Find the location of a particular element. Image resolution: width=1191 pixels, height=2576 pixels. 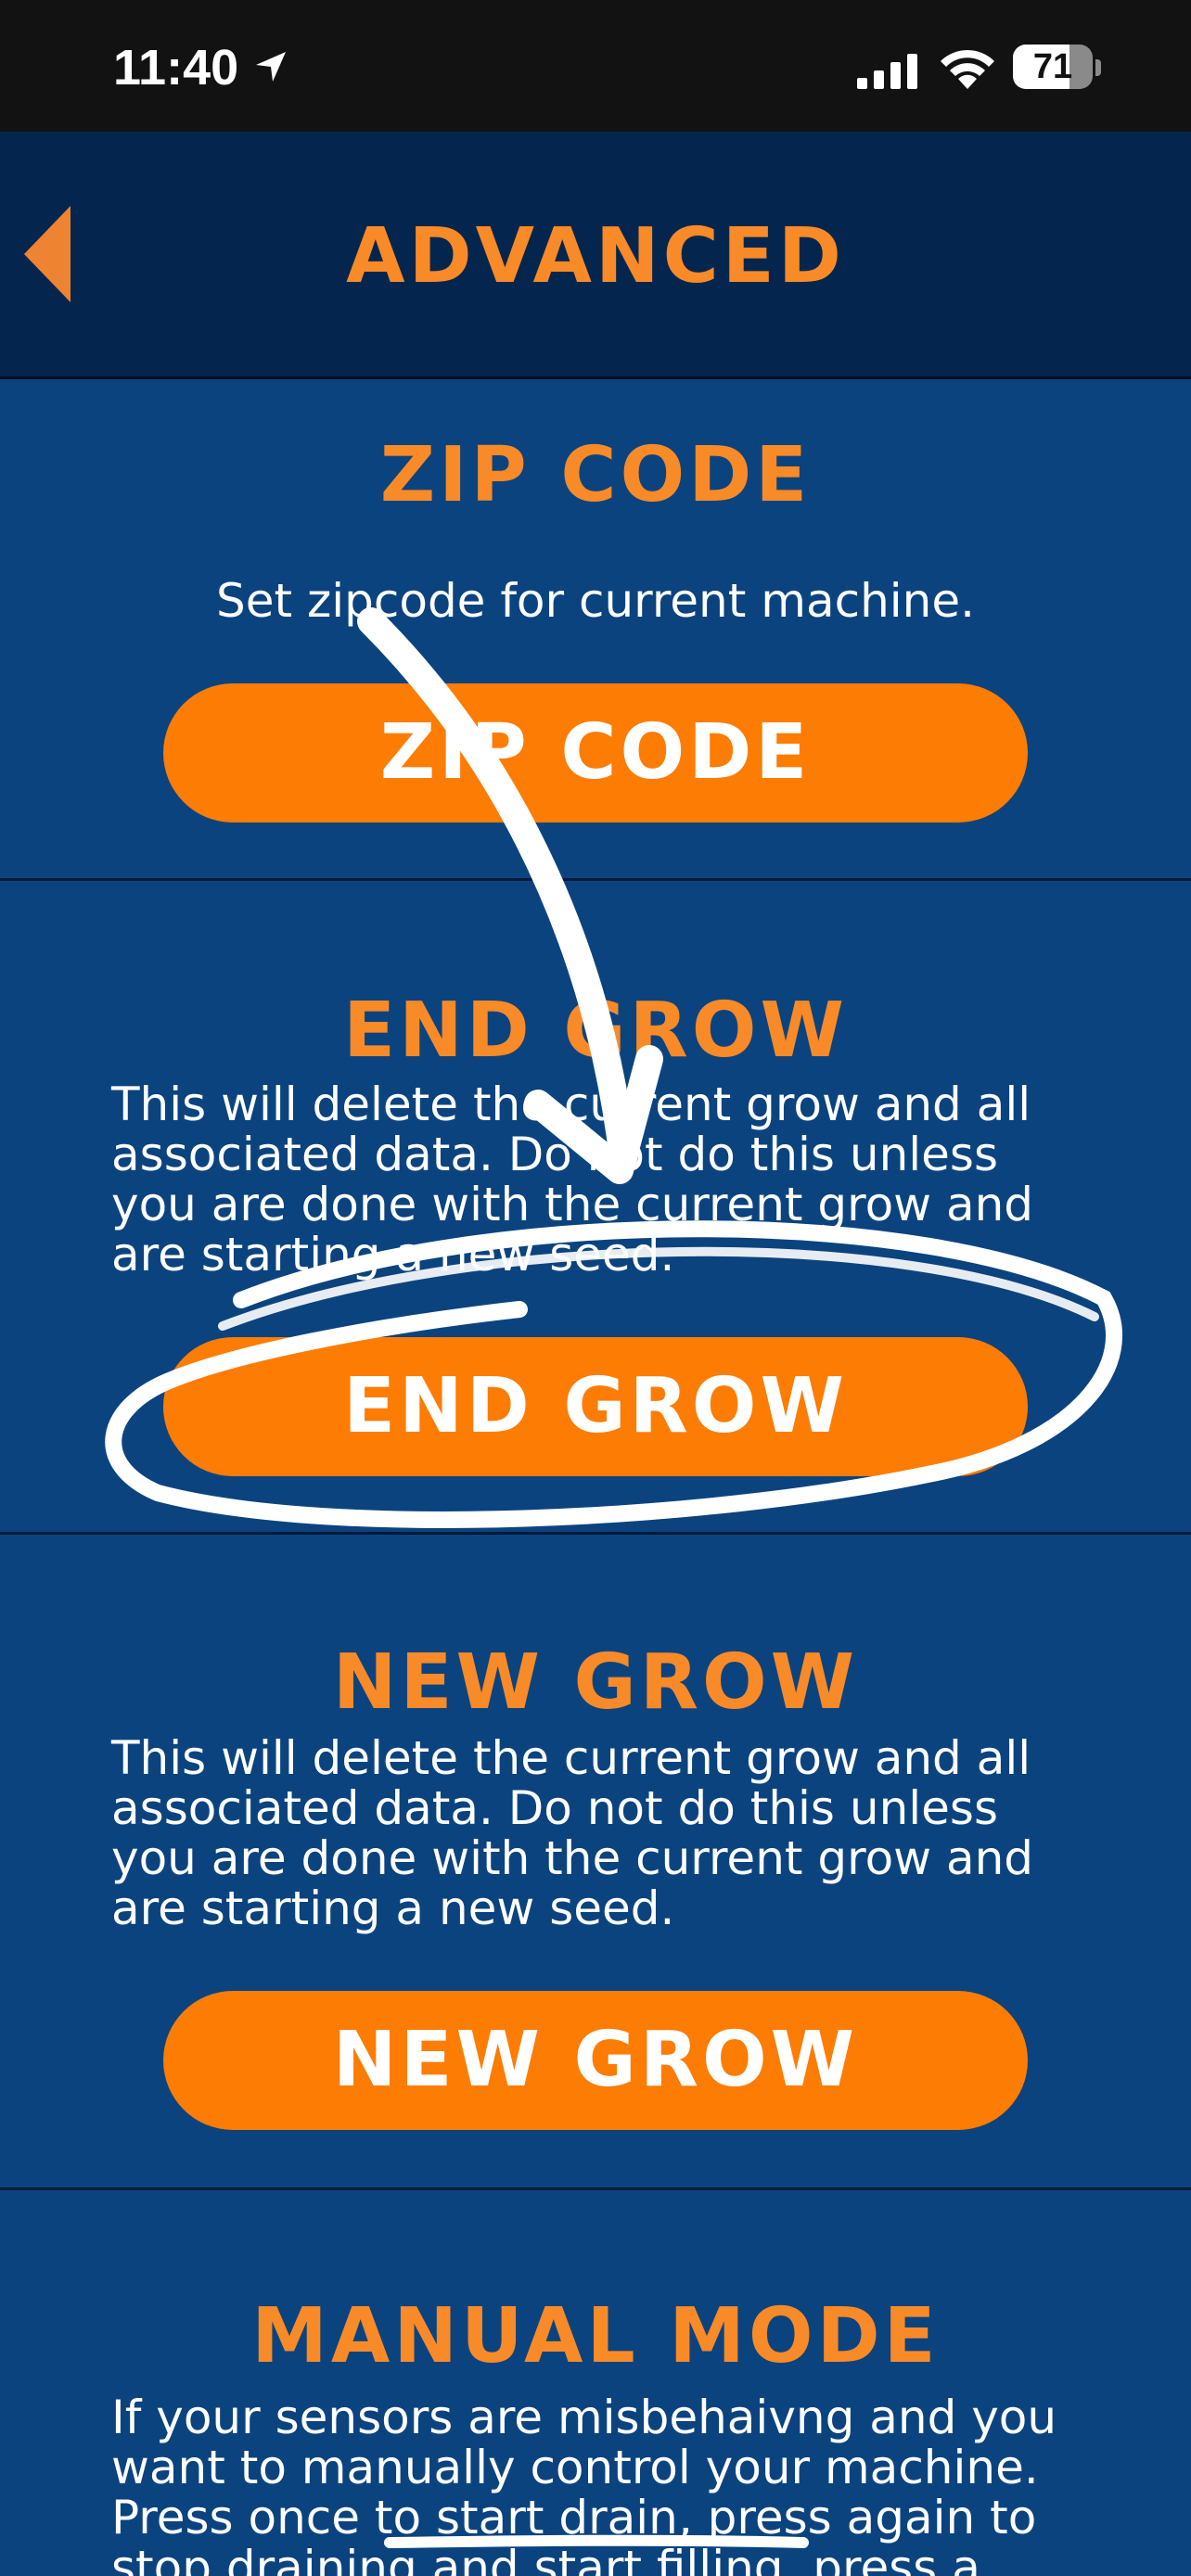

location-arrow-icon is located at coordinates (271, 67).